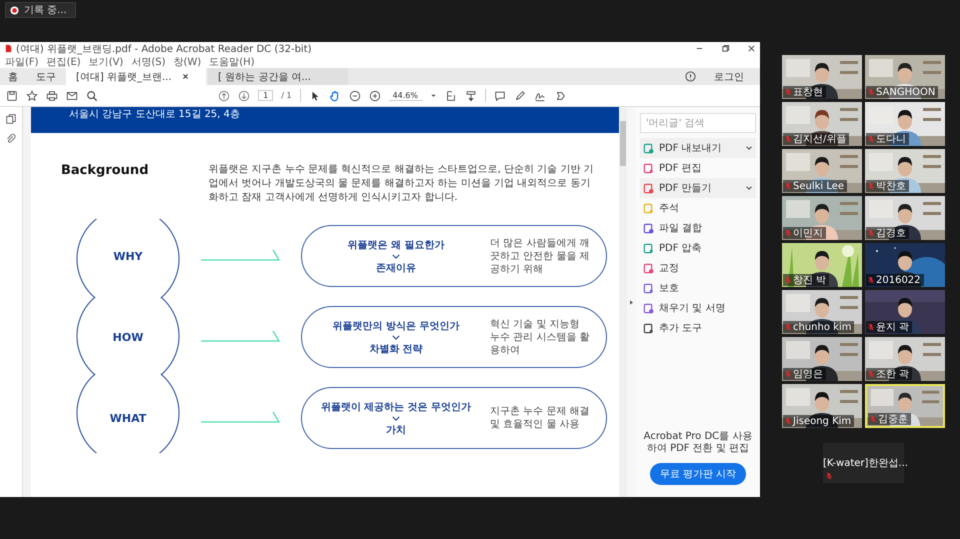 Image resolution: width=960 pixels, height=539 pixels. Describe the element at coordinates (232, 61) in the screenshot. I see `menu-item: 도움말(H)` at that location.